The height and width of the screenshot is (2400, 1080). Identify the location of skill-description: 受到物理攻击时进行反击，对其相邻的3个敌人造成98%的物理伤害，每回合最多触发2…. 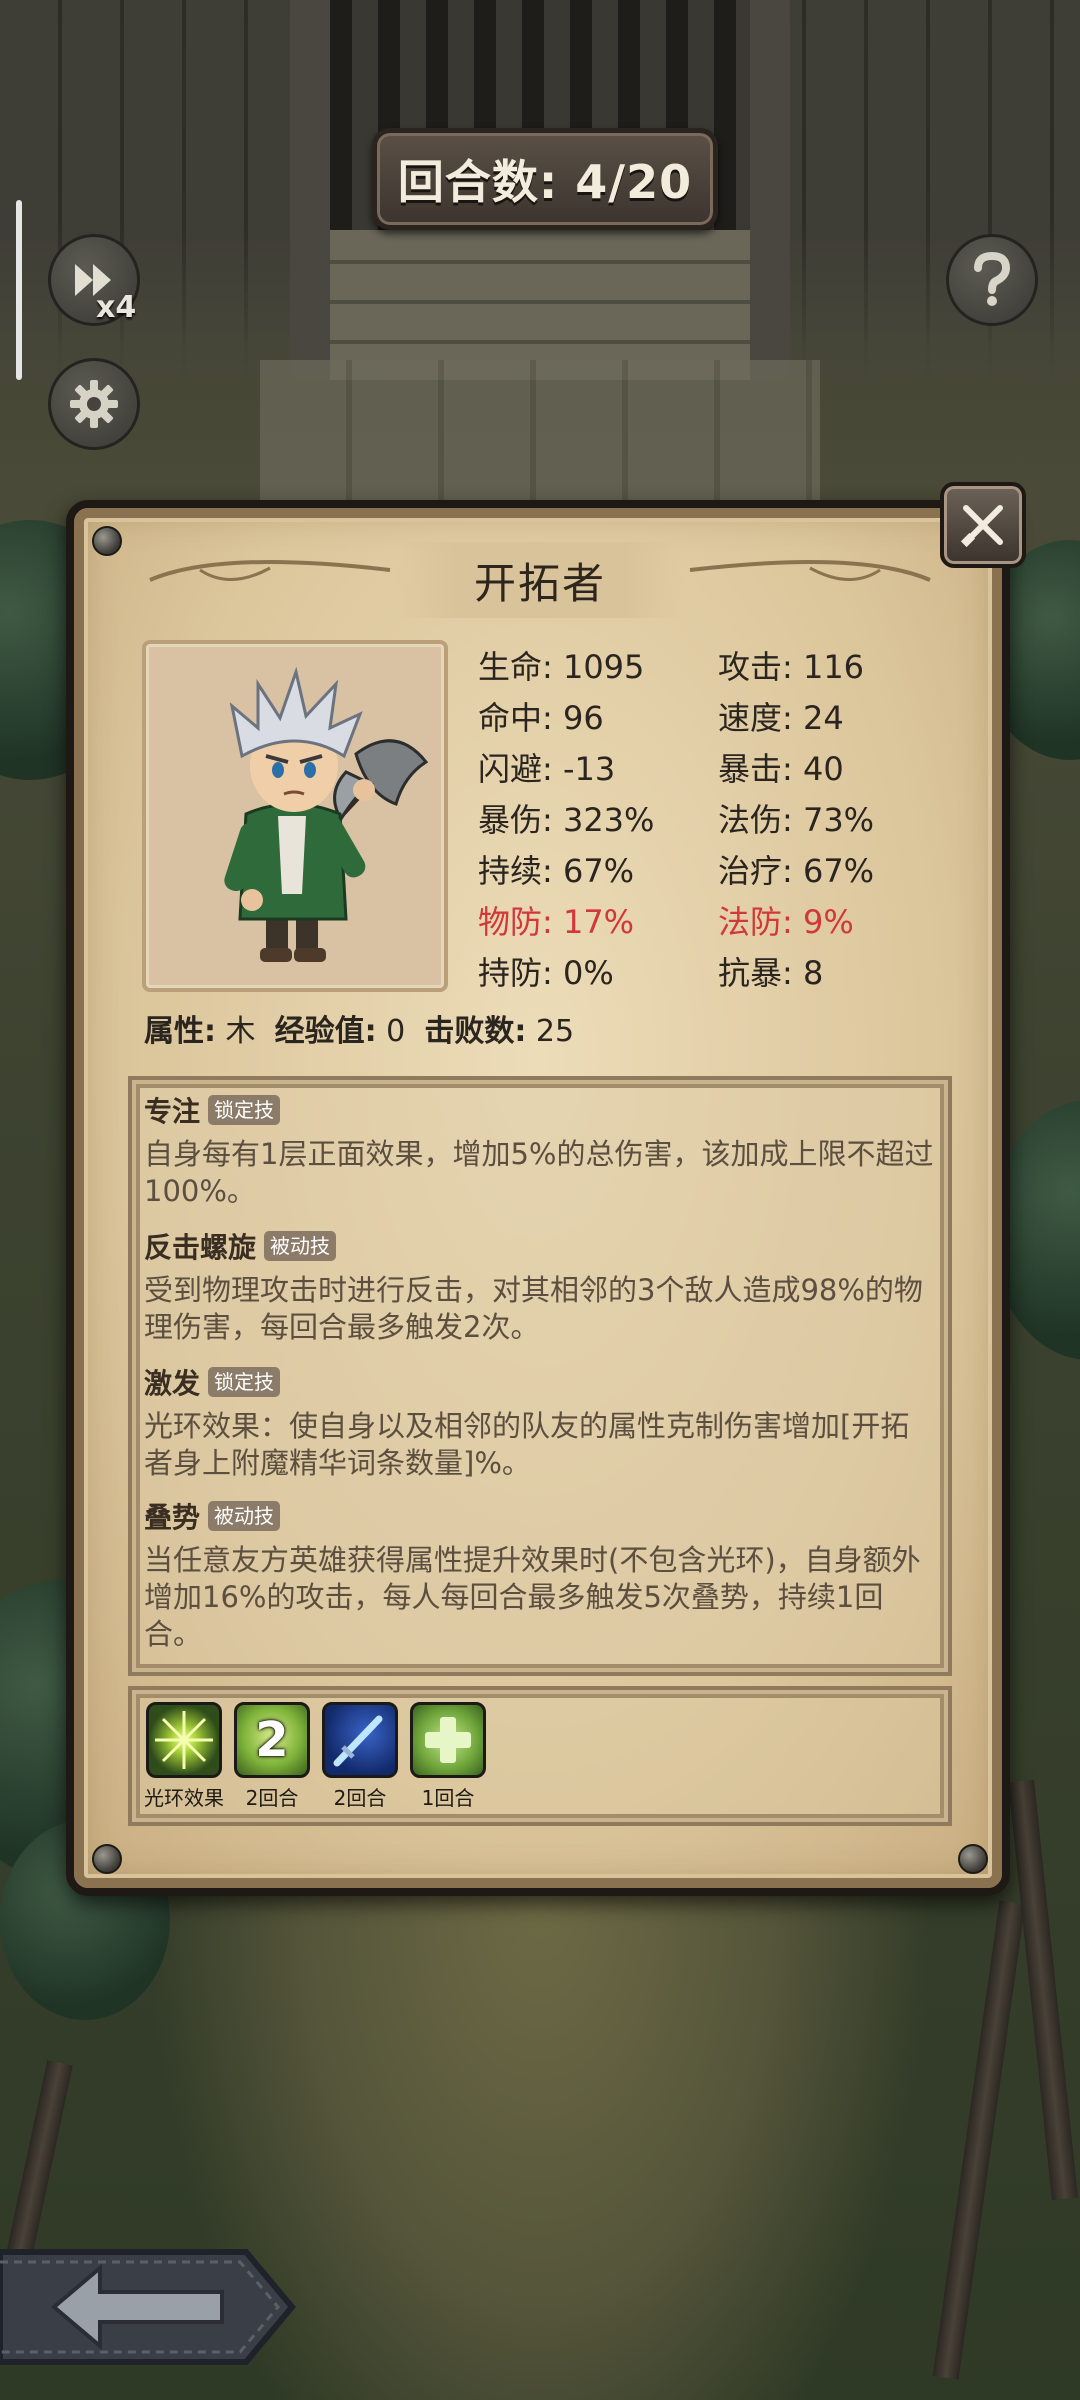
(533, 1308).